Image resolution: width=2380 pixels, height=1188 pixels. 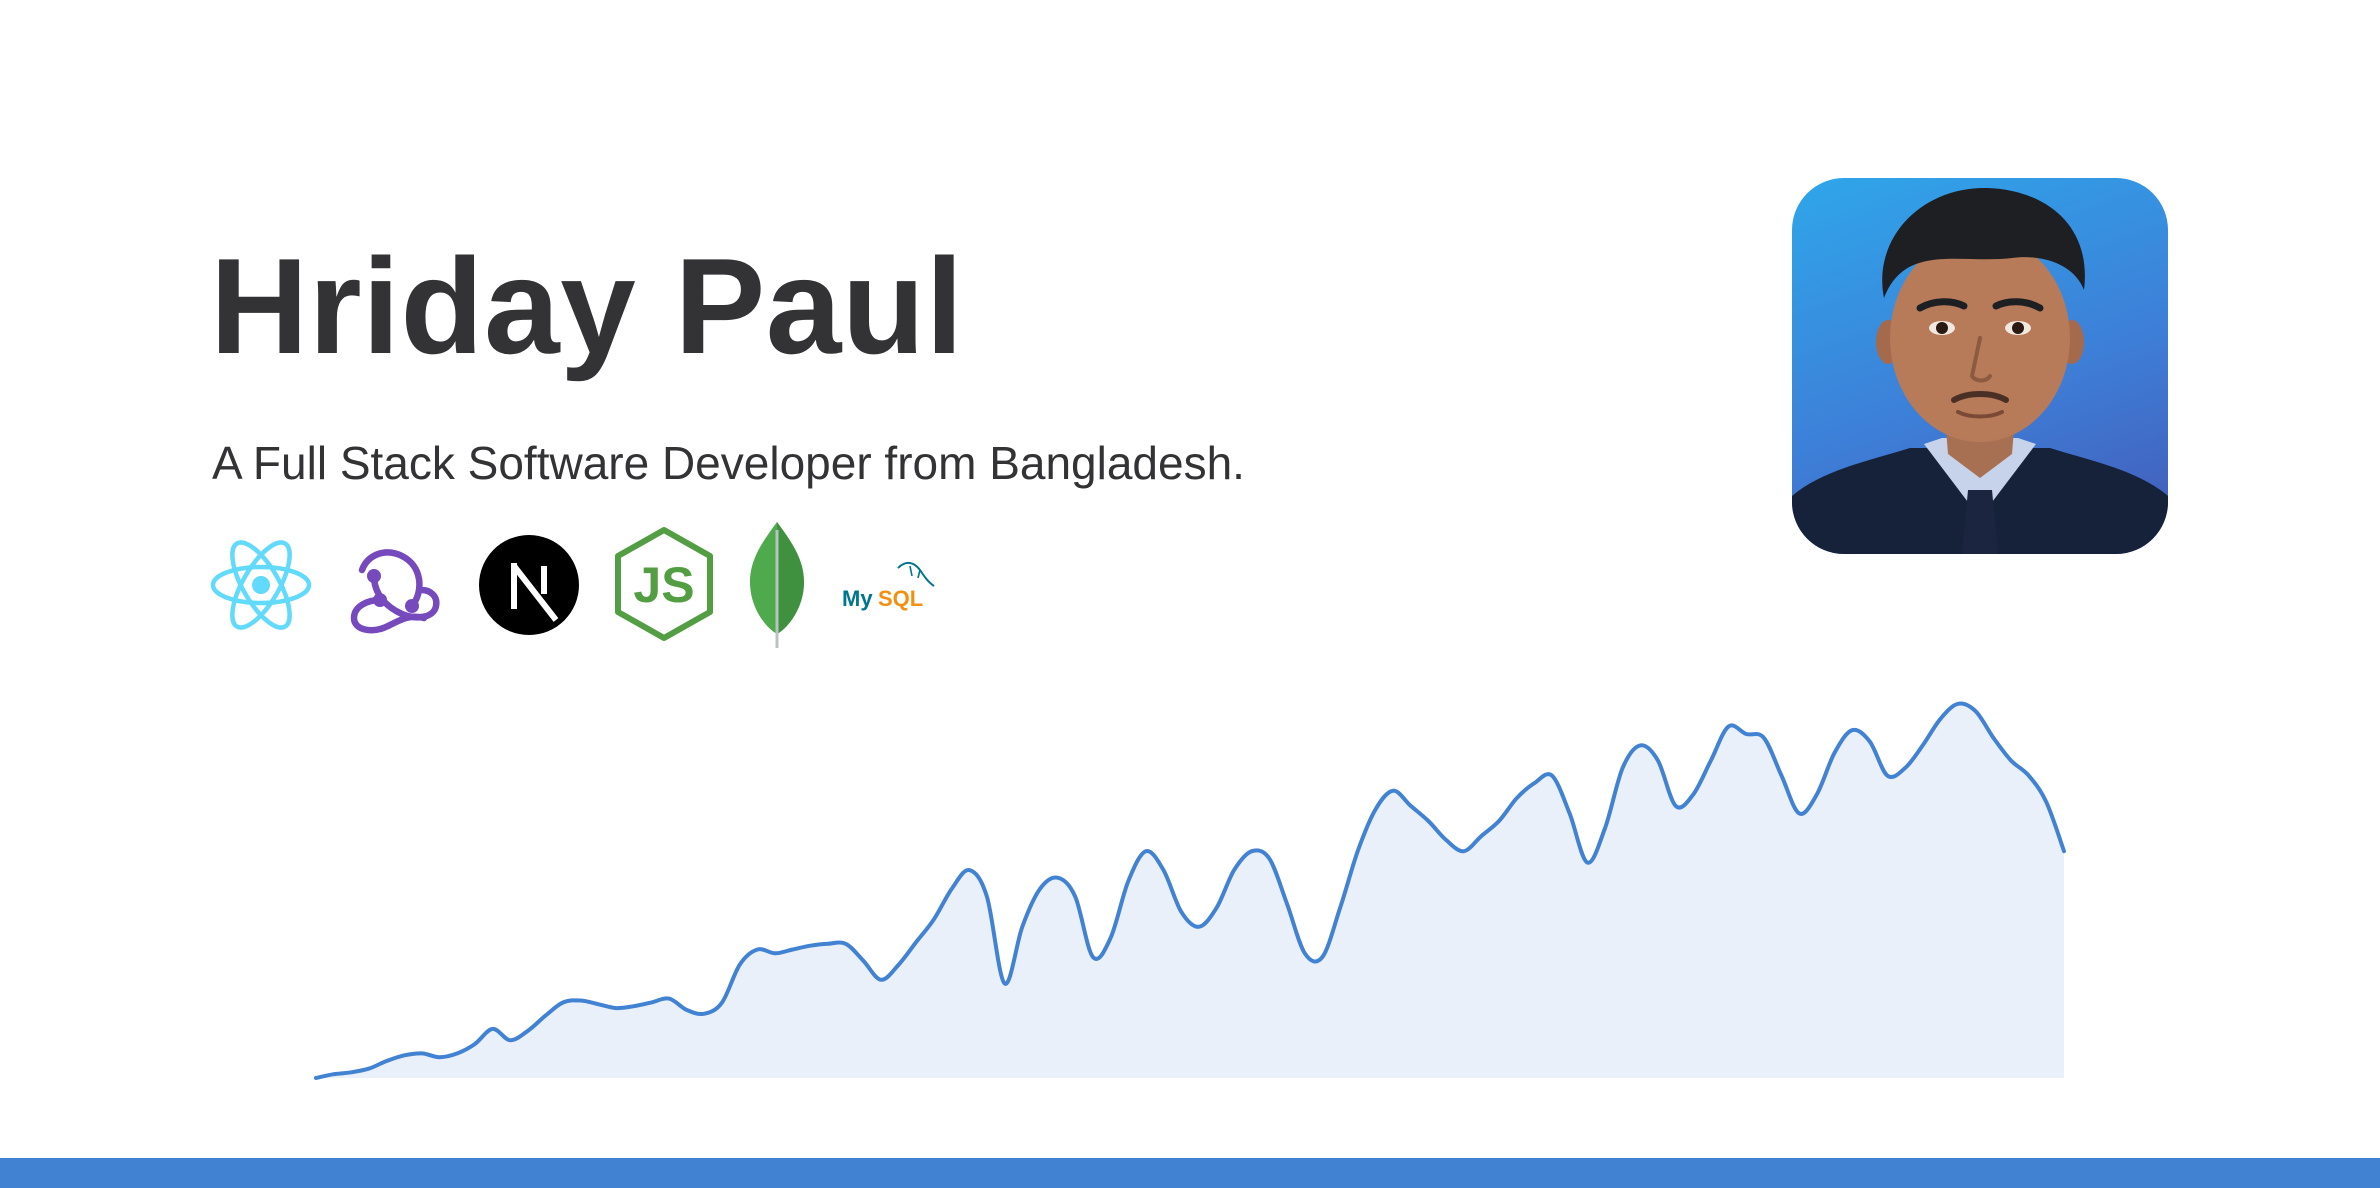 I want to click on redux-icon, so click(x=394, y=601).